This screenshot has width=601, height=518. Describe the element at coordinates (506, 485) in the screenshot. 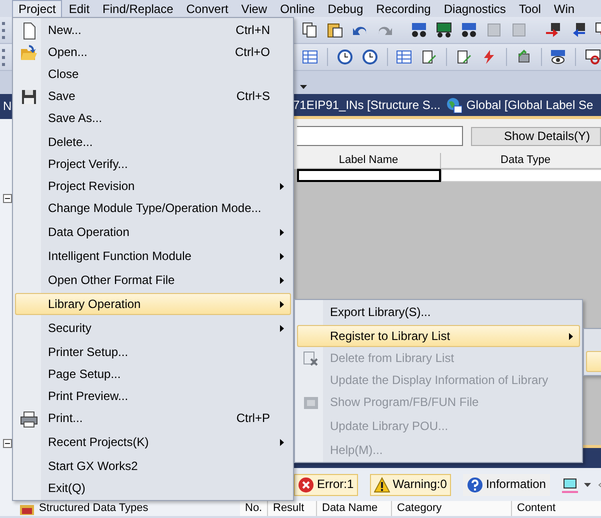

I see `filter-button: Information` at that location.